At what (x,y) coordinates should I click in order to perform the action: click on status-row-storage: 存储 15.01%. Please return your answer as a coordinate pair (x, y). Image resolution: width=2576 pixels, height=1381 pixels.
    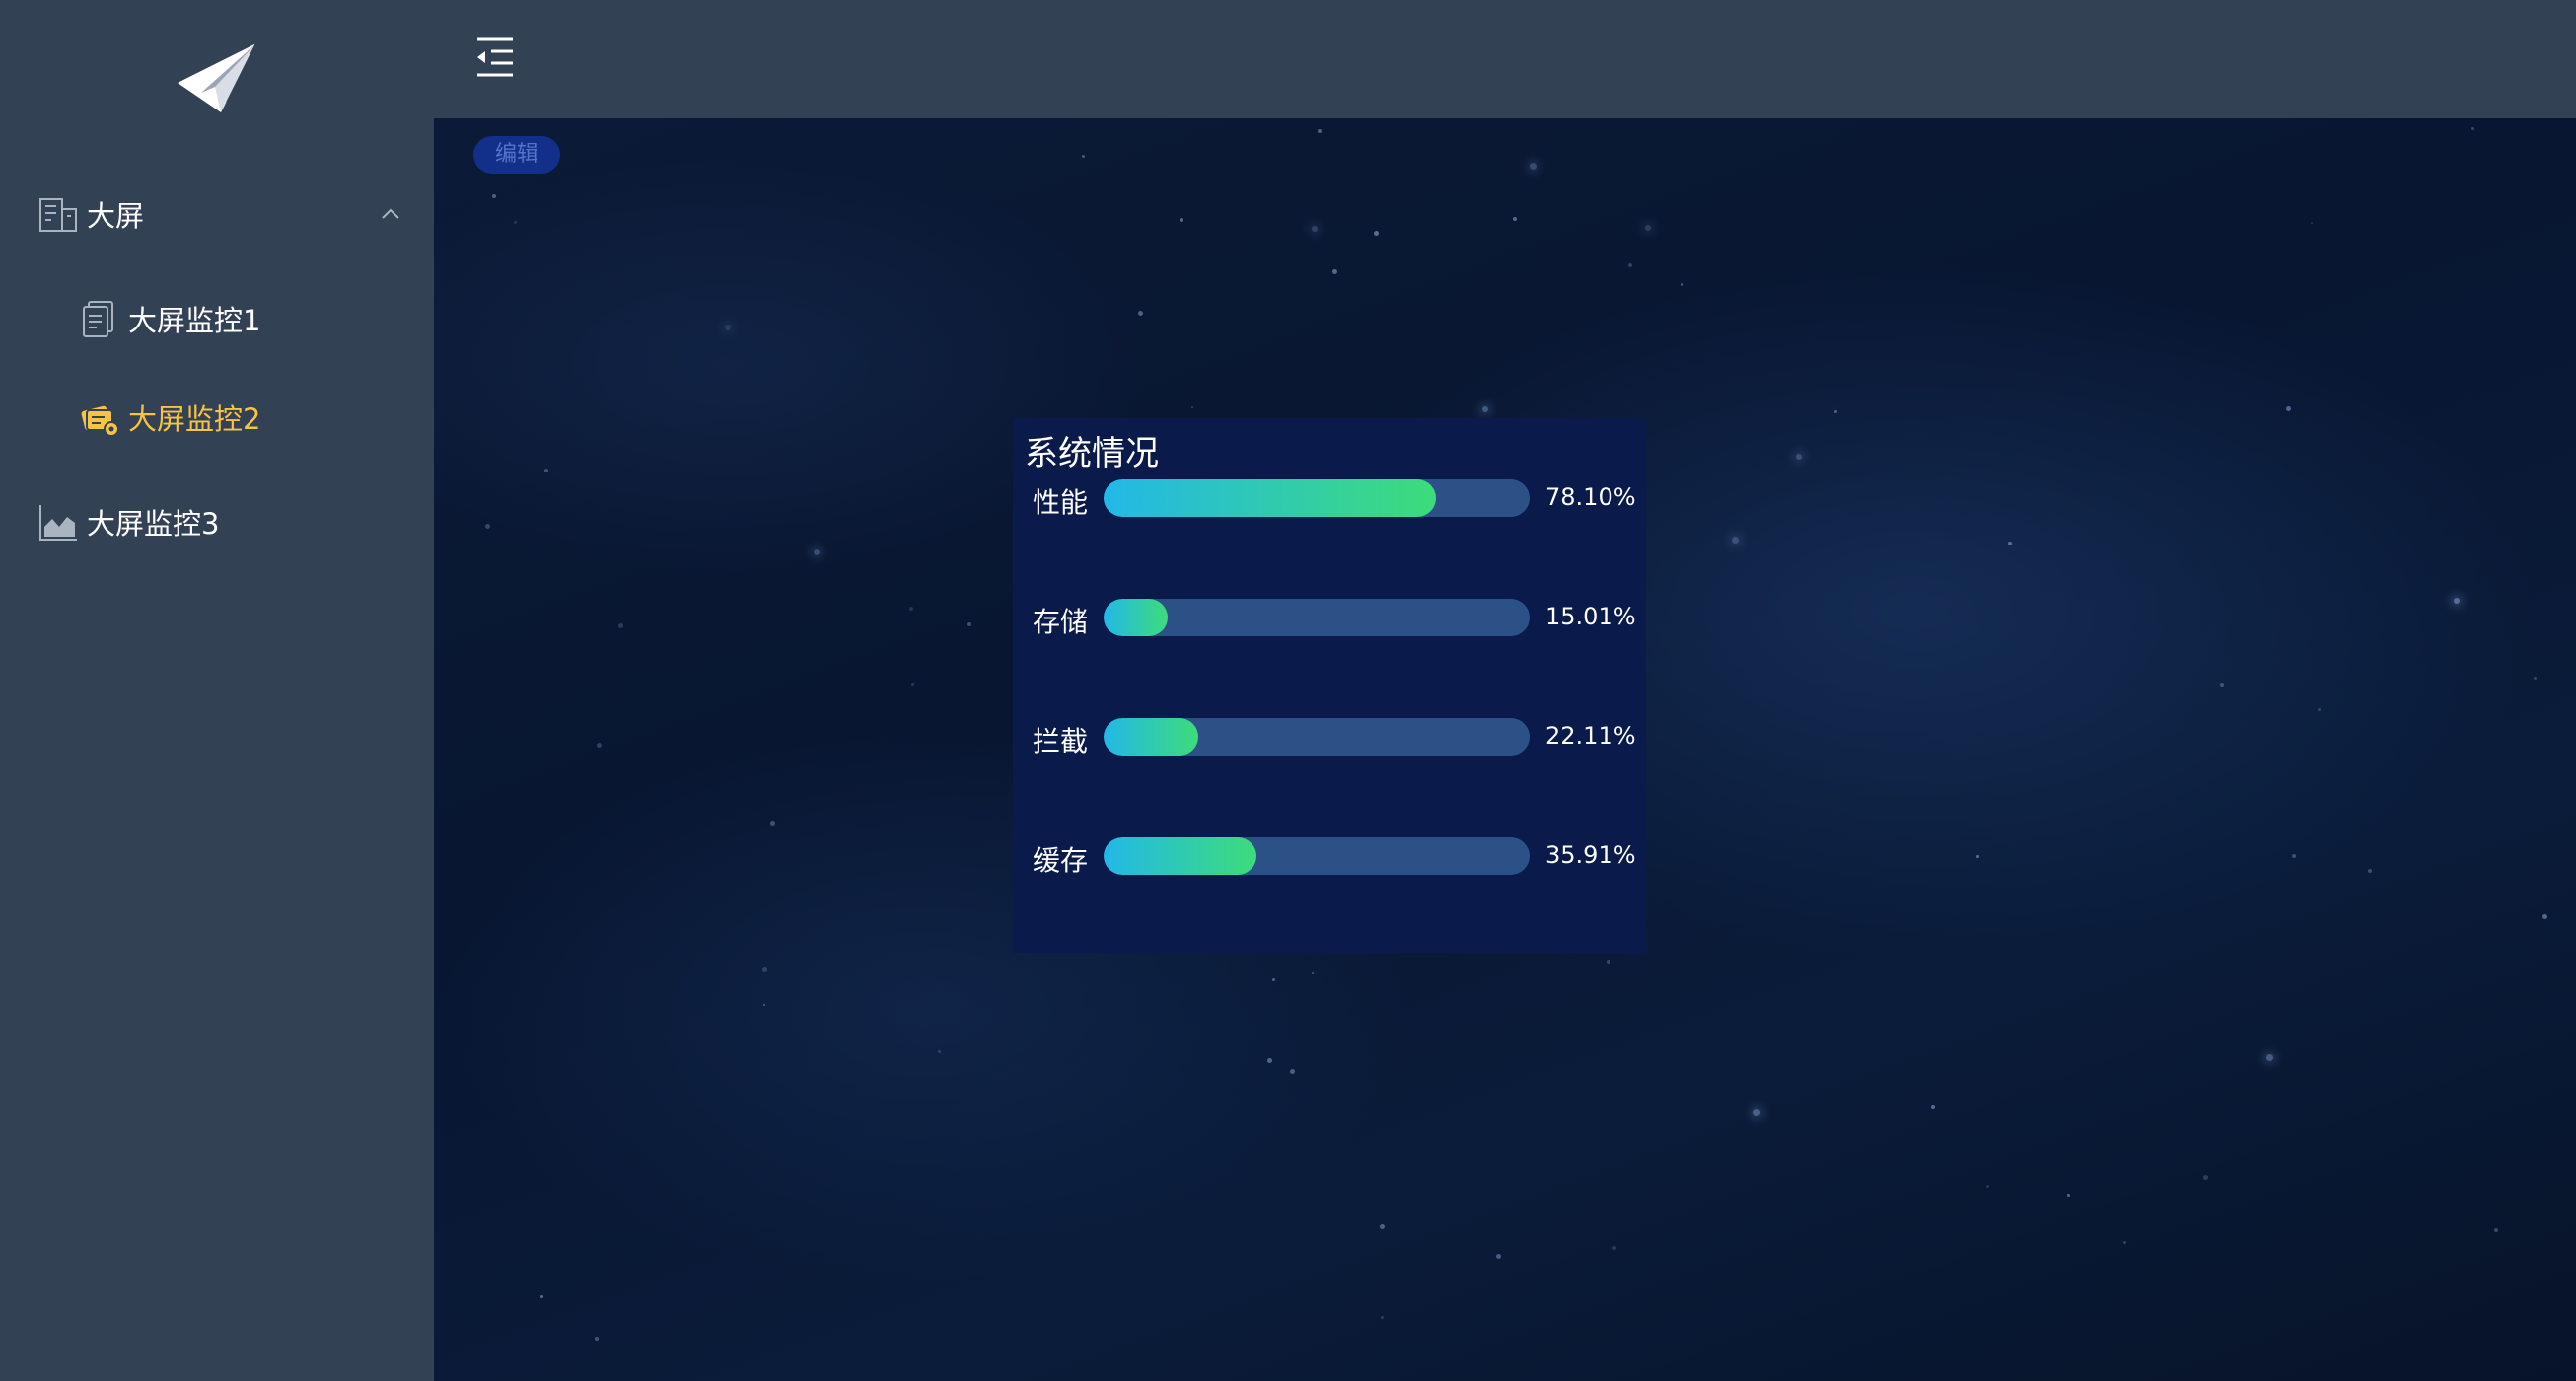
    Looking at the image, I should click on (1329, 618).